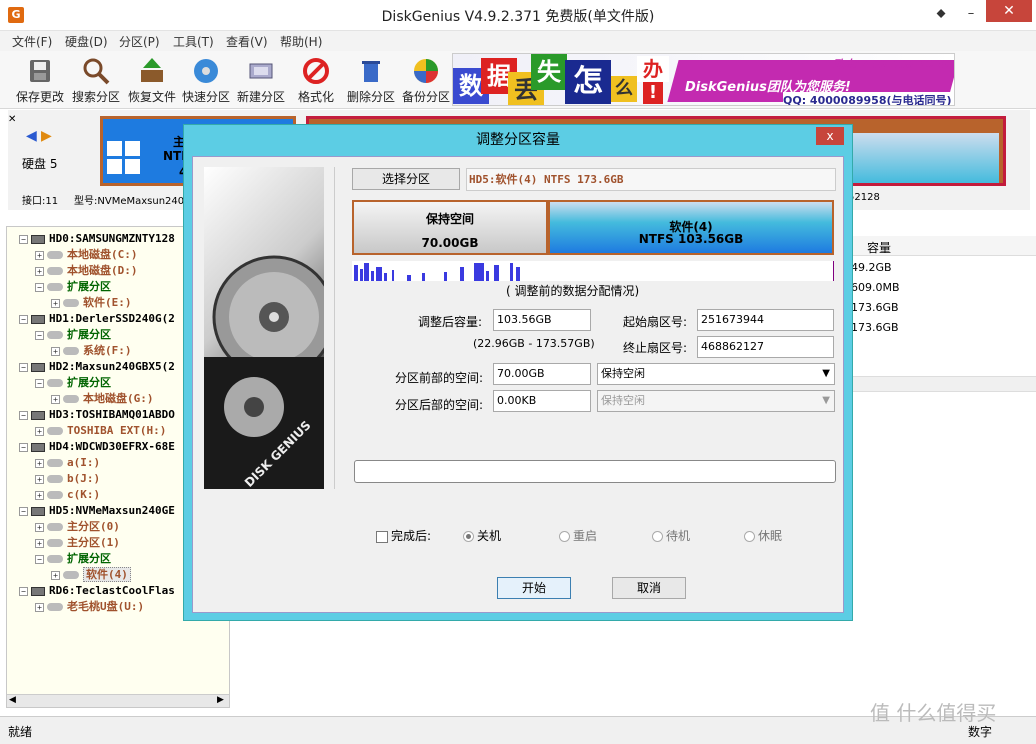 This screenshot has height=744, width=1036. What do you see at coordinates (406, 179) in the screenshot?
I see `select-partition-button: 选择分区` at bounding box center [406, 179].